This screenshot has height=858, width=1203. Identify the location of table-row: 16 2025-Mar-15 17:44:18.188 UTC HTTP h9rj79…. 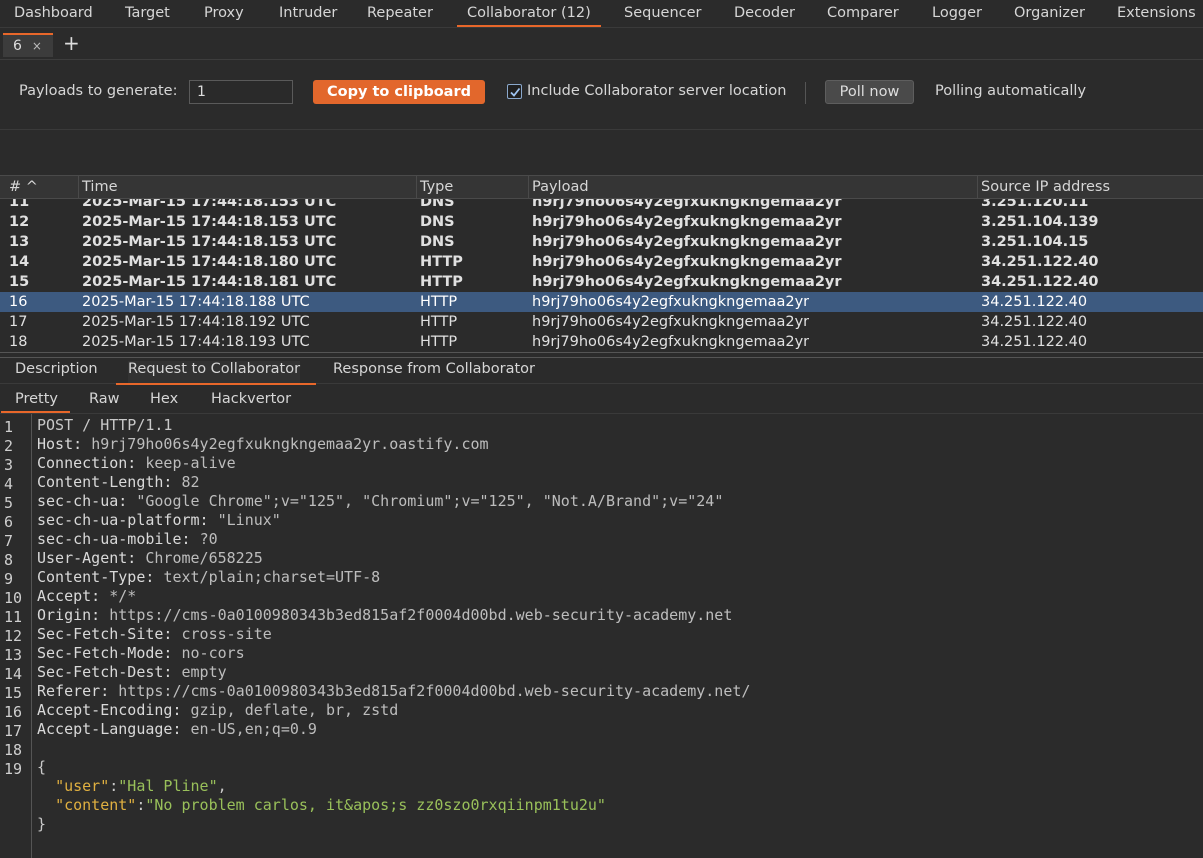
(601, 302).